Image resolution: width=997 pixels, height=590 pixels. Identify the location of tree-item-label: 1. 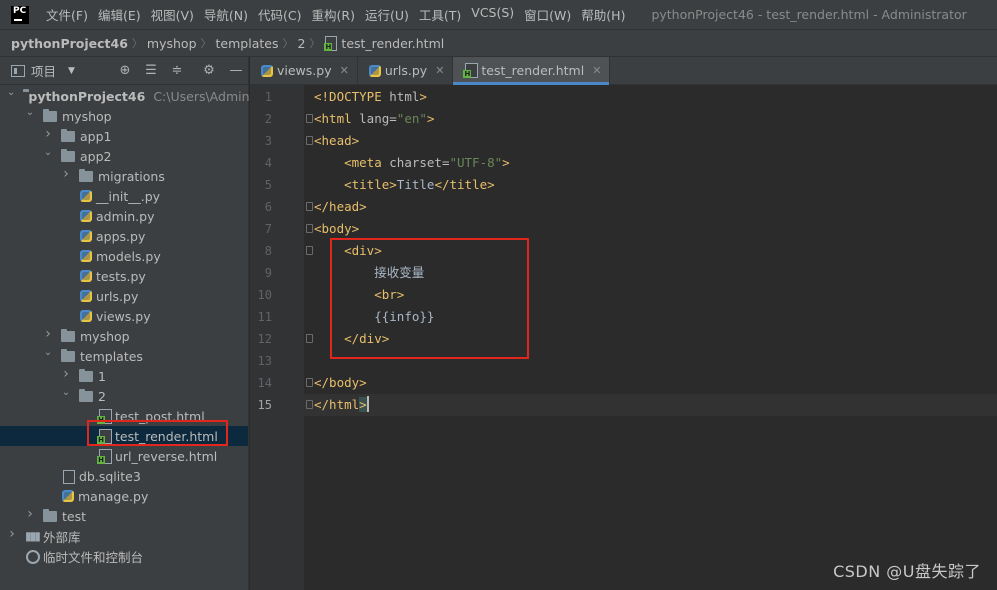
(102, 376).